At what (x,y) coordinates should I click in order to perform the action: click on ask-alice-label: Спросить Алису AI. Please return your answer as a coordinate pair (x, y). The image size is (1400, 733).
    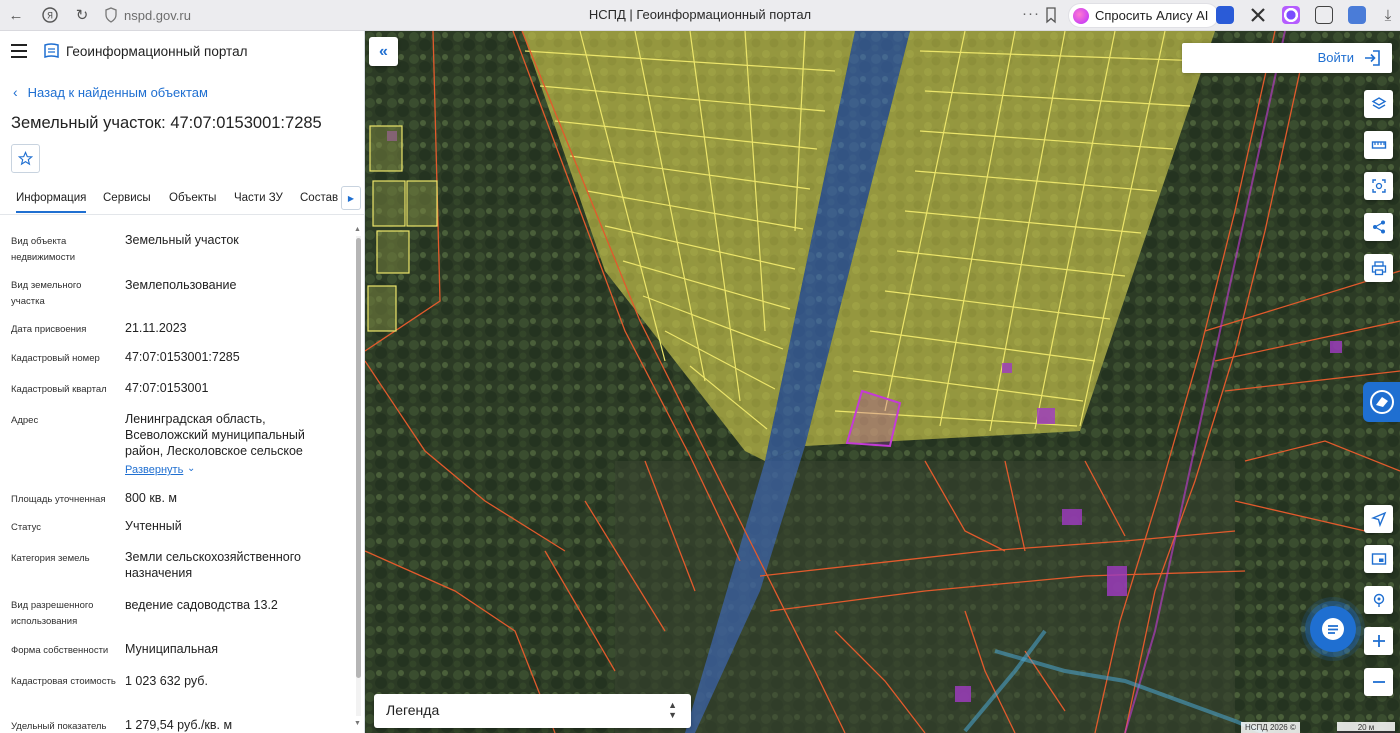
    Looking at the image, I should click on (1152, 15).